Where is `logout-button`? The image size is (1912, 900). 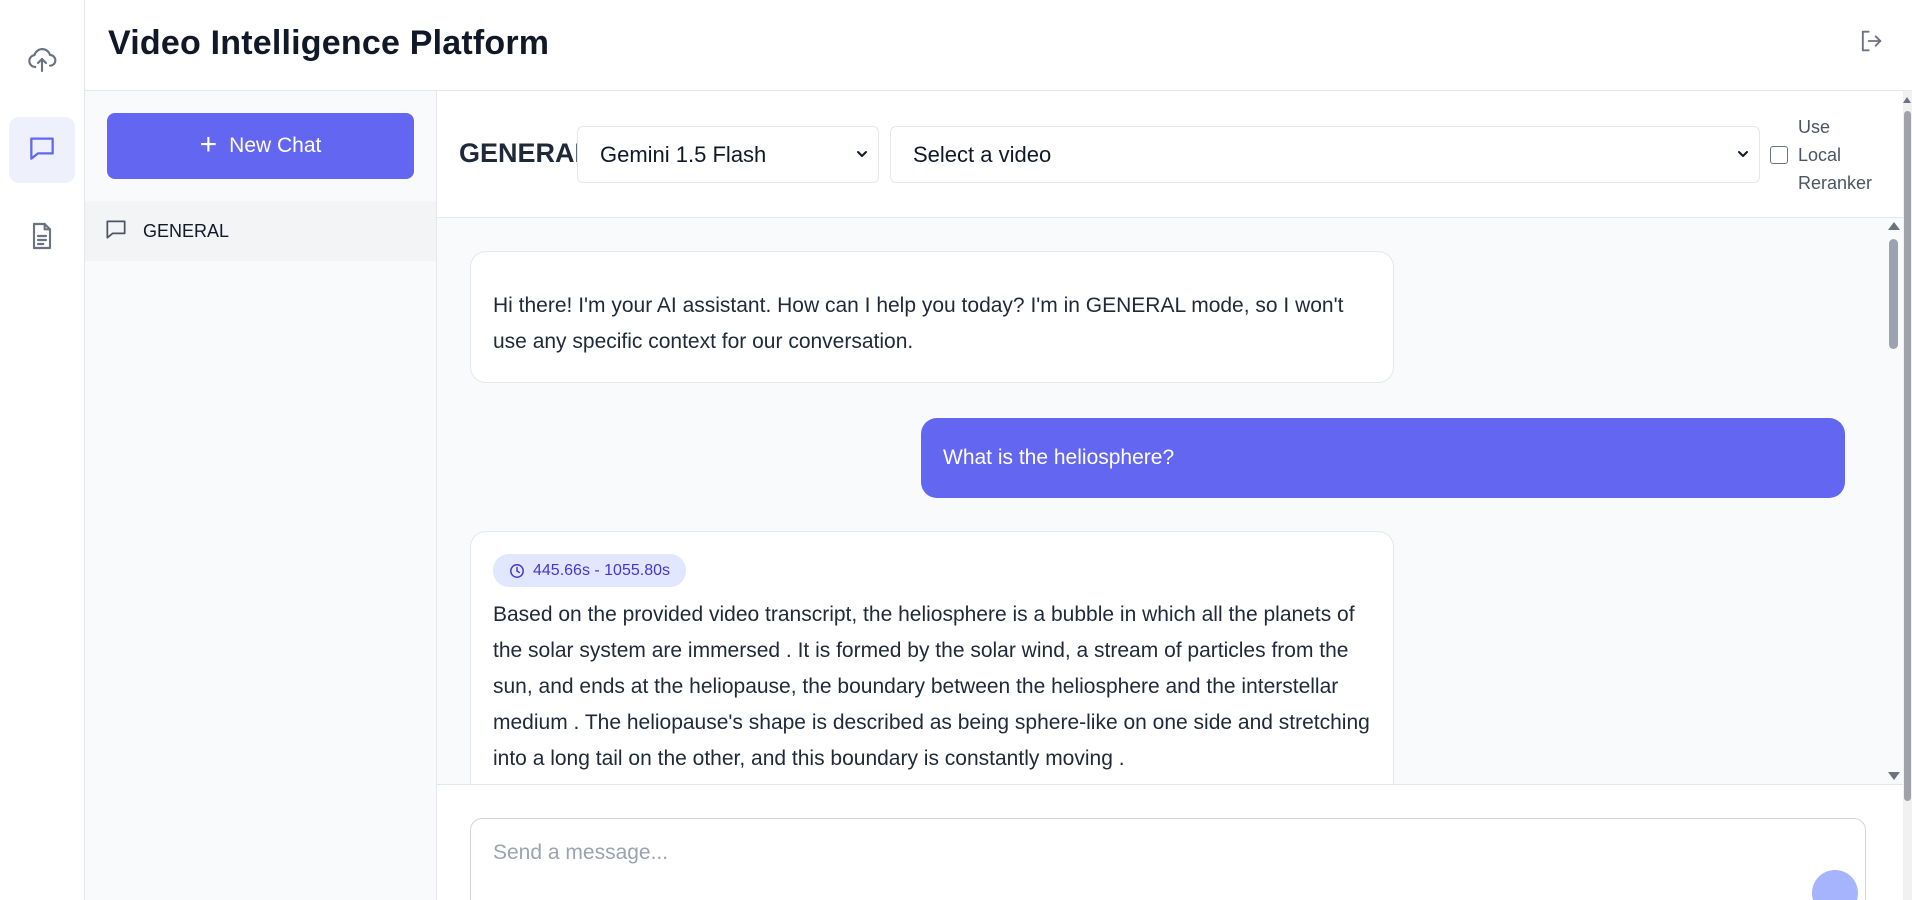
logout-button is located at coordinates (1871, 43).